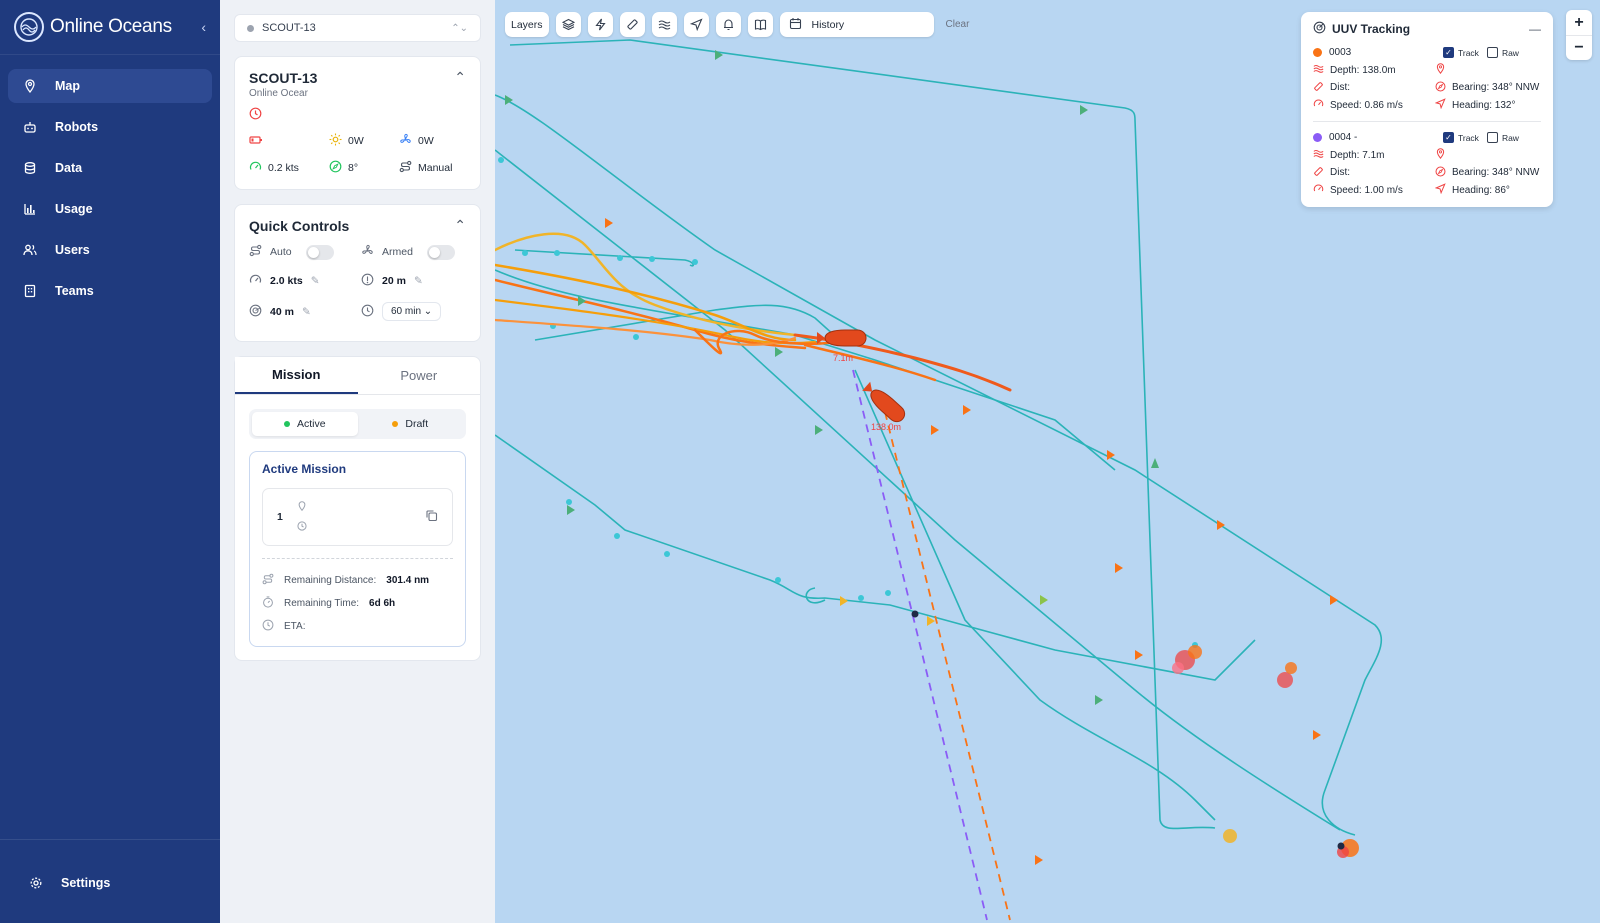 This screenshot has height=923, width=1600. I want to click on segment-draft: Draft, so click(411, 424).